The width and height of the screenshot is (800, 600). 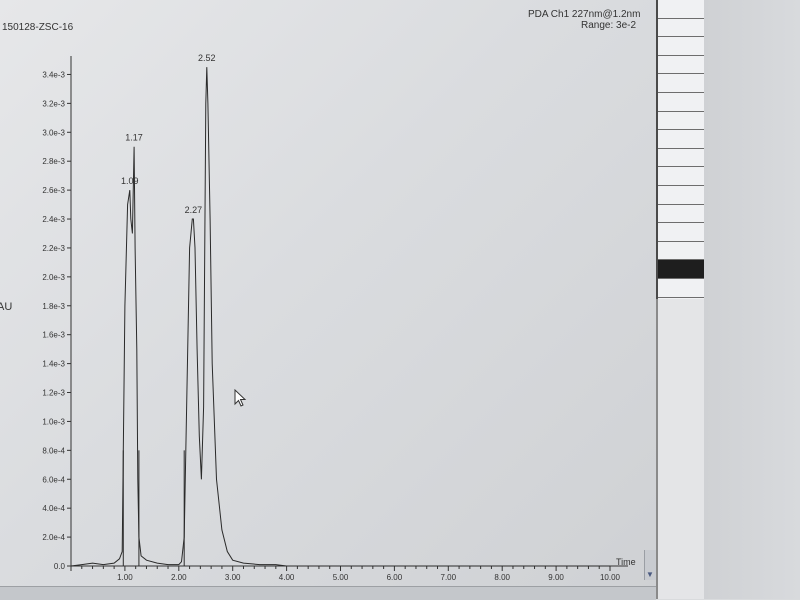 What do you see at coordinates (556, 577) in the screenshot?
I see `x-tick-label: 9.00` at bounding box center [556, 577].